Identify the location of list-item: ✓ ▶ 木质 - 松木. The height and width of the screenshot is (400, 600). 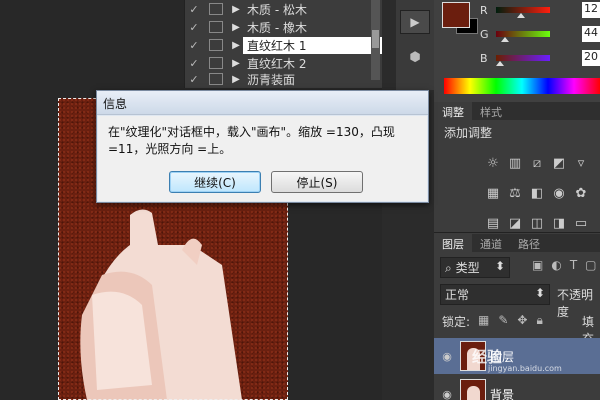
(283, 9).